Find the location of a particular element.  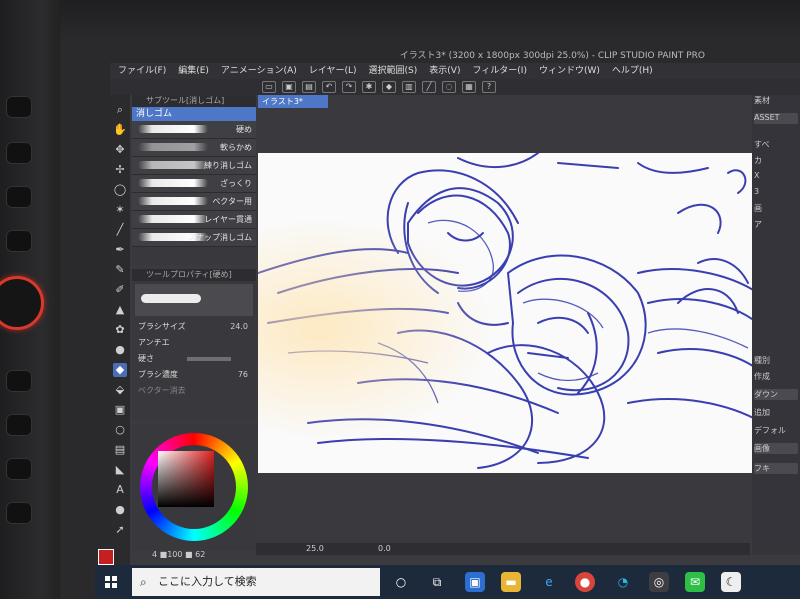

added-filter: 追加 is located at coordinates (776, 412).